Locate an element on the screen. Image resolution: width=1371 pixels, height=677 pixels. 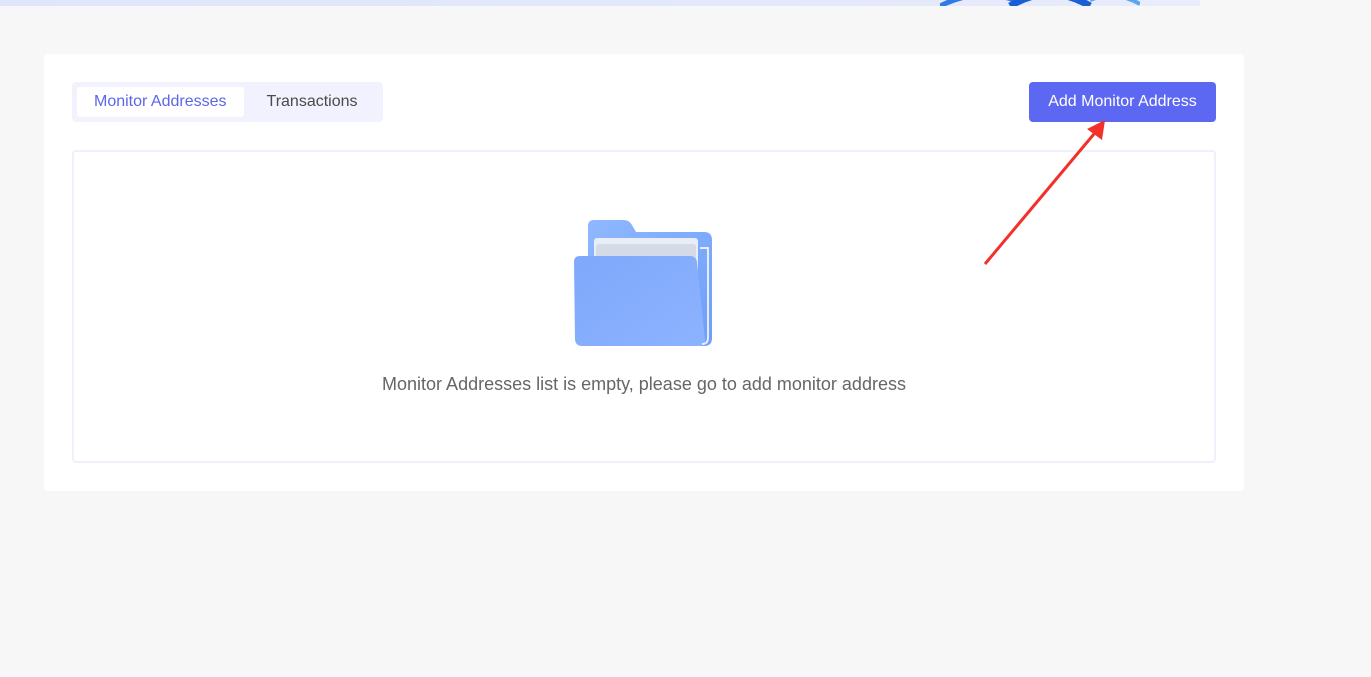
folder-icon is located at coordinates (643, 283).